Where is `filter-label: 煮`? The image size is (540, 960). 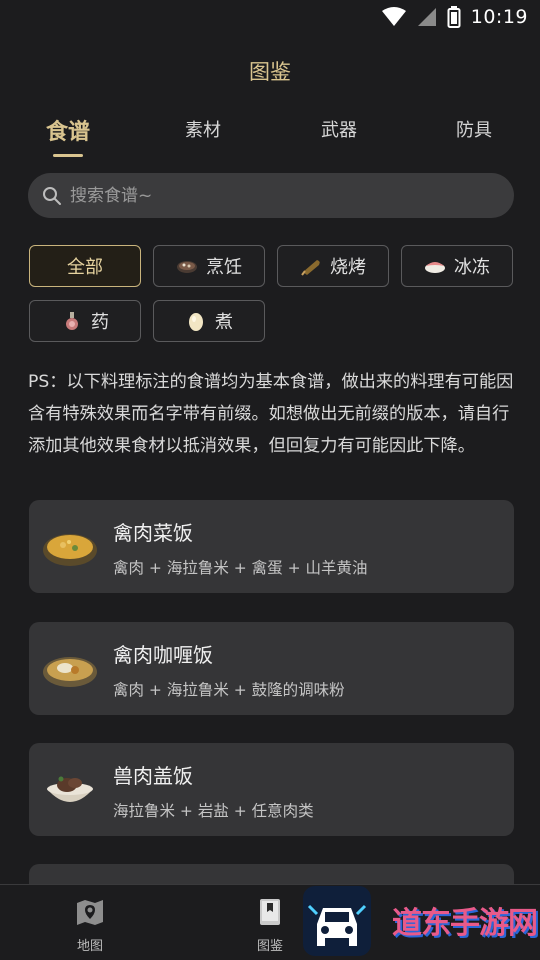 filter-label: 煮 is located at coordinates (224, 322).